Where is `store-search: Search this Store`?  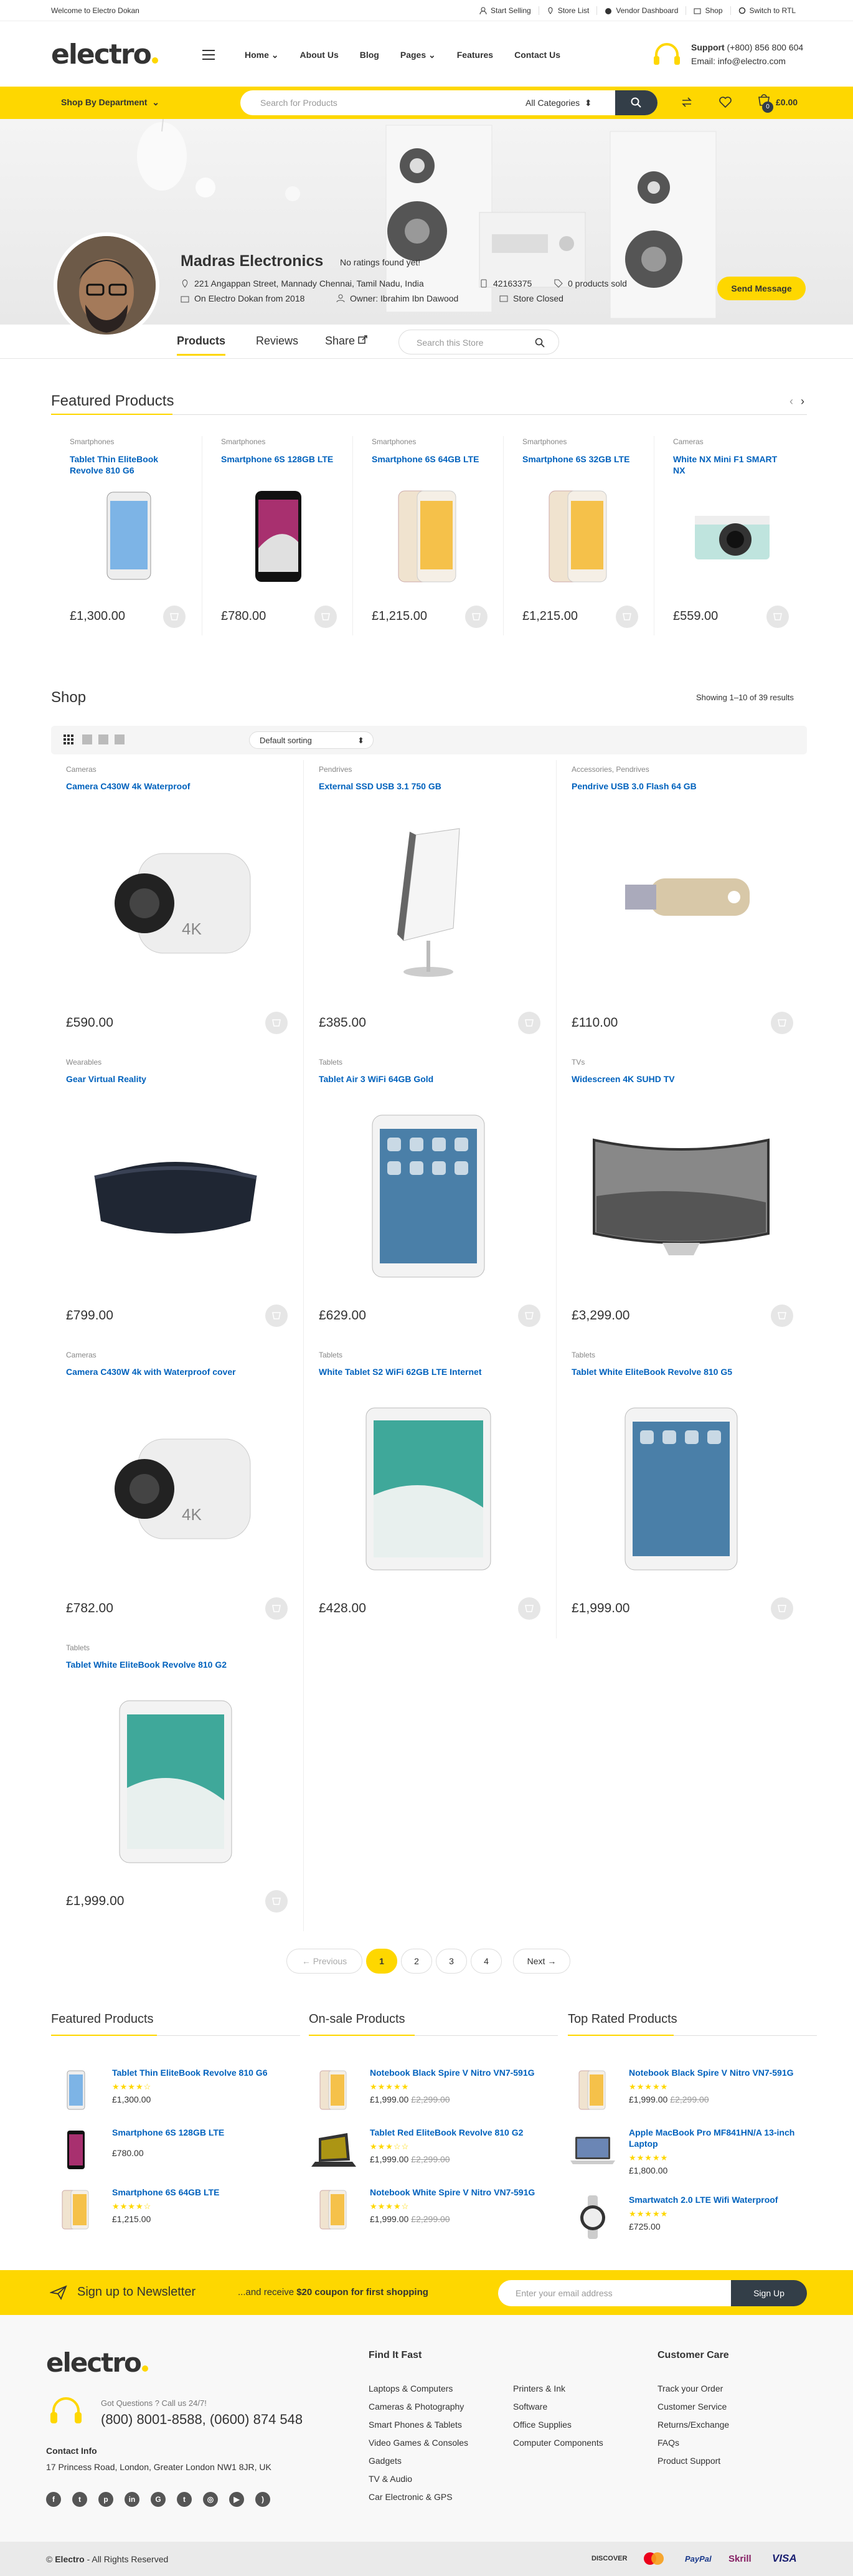
store-search: Search this Store is located at coordinates (478, 342).